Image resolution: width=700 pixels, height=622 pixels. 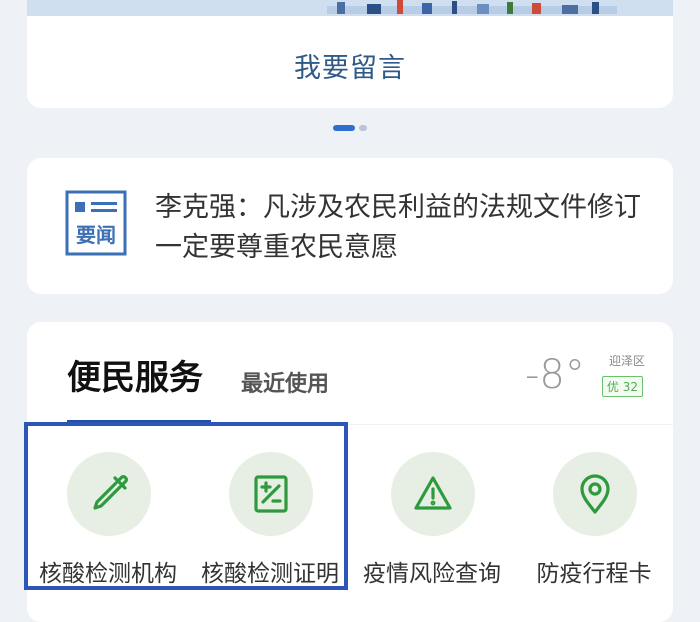 What do you see at coordinates (108, 574) in the screenshot?
I see `service-label: 核酸检测机构` at bounding box center [108, 574].